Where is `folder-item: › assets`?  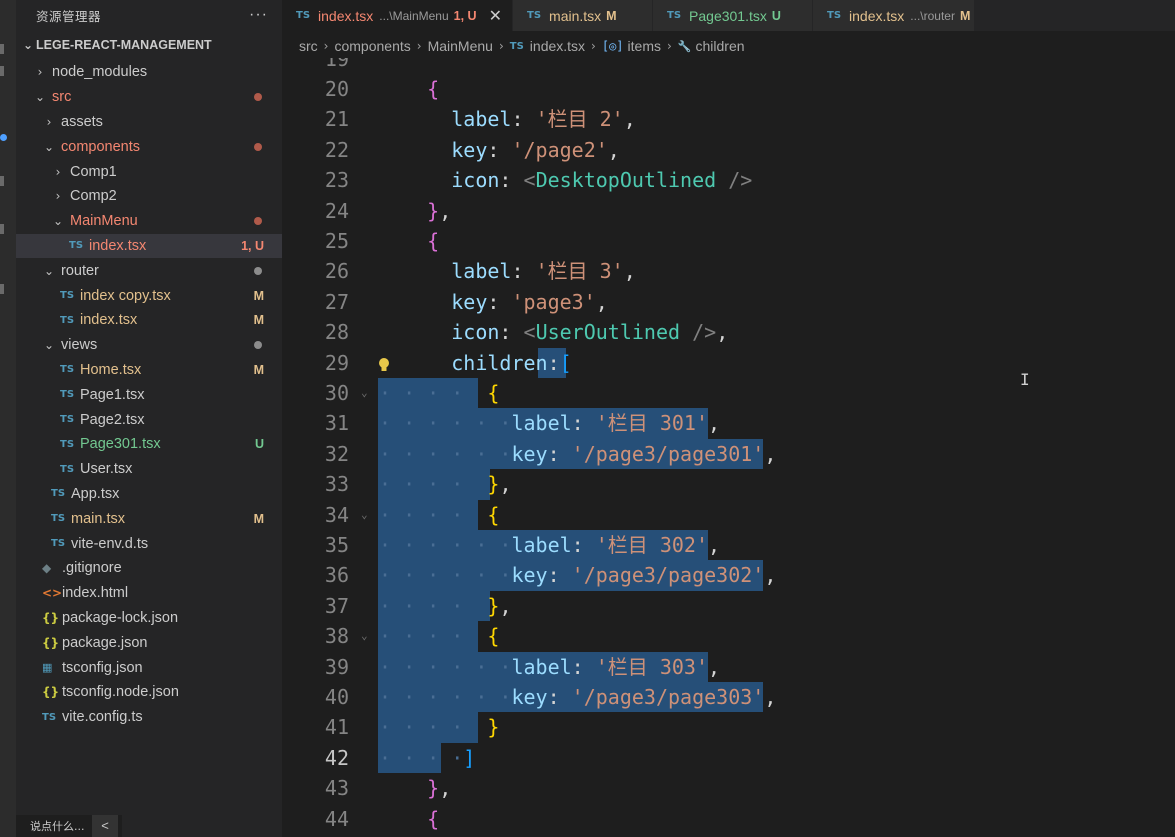
folder-item: › assets is located at coordinates (149, 122).